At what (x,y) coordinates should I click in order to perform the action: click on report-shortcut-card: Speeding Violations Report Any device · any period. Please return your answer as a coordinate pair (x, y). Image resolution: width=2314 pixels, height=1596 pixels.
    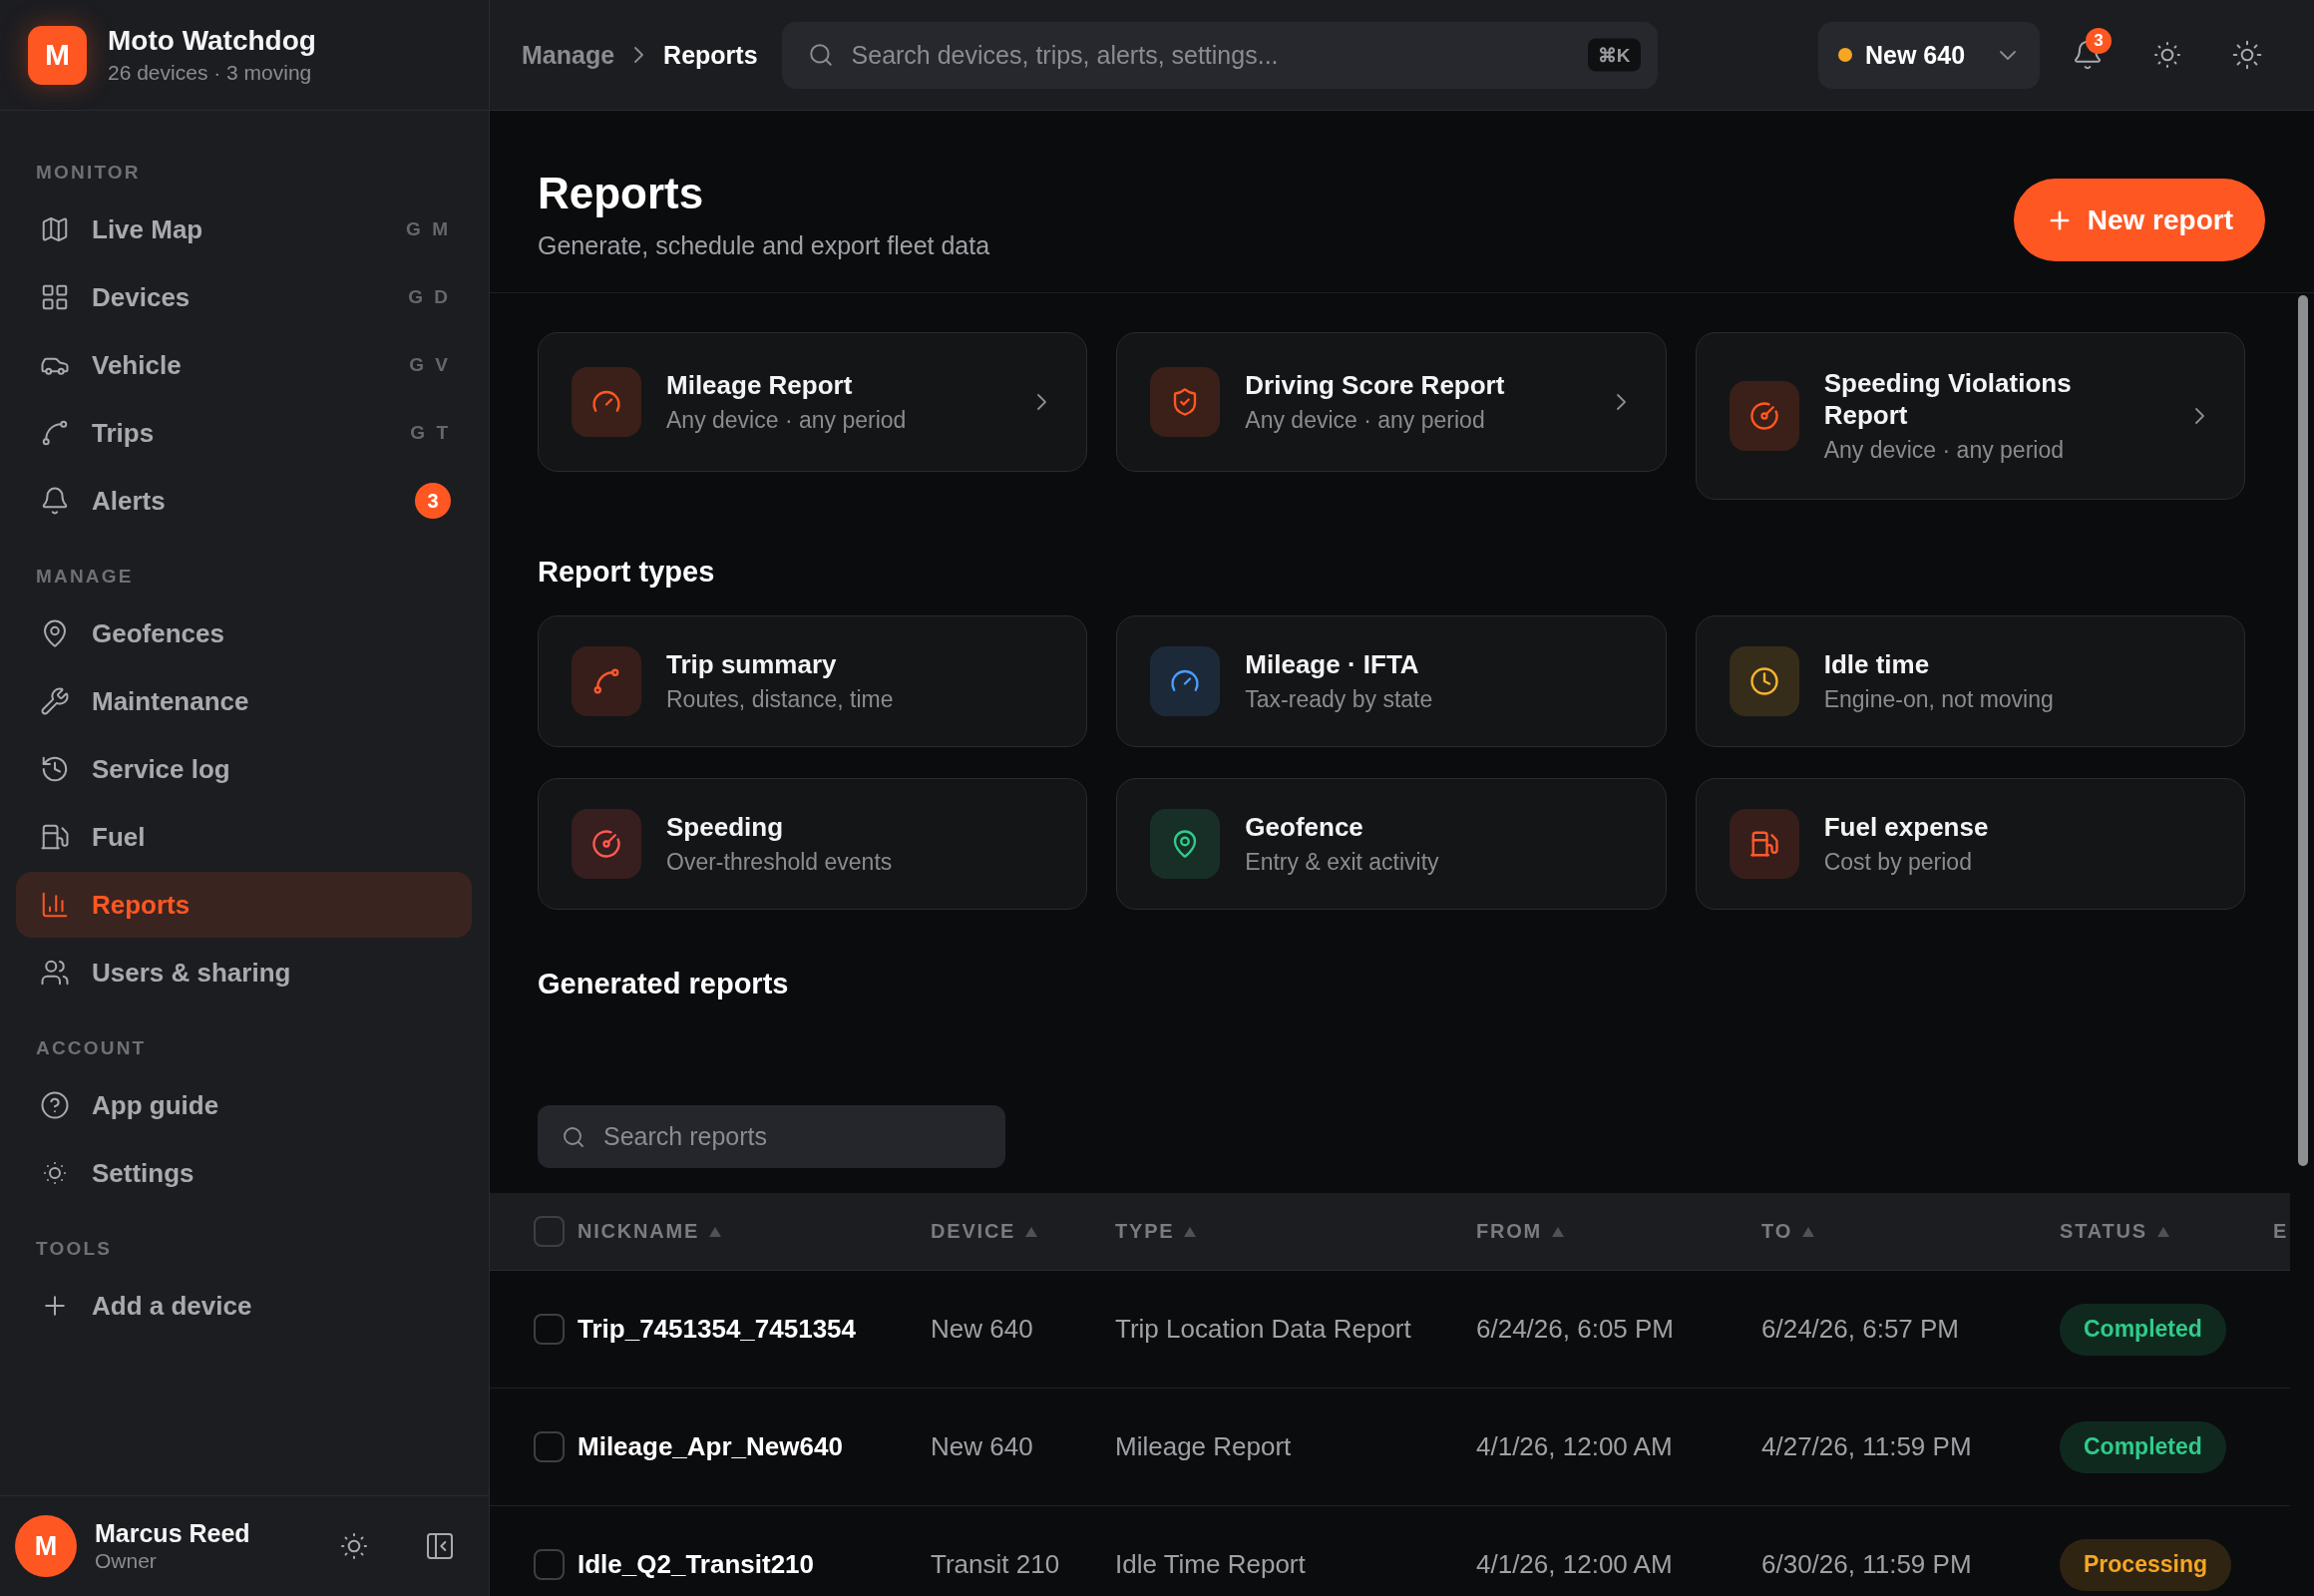
    Looking at the image, I should click on (1970, 416).